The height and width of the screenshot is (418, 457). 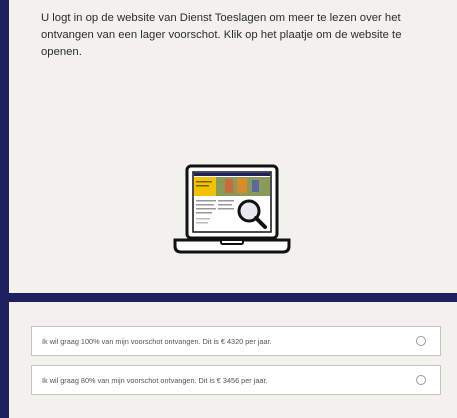 I want to click on website-laptop-image-link, so click(x=232, y=211).